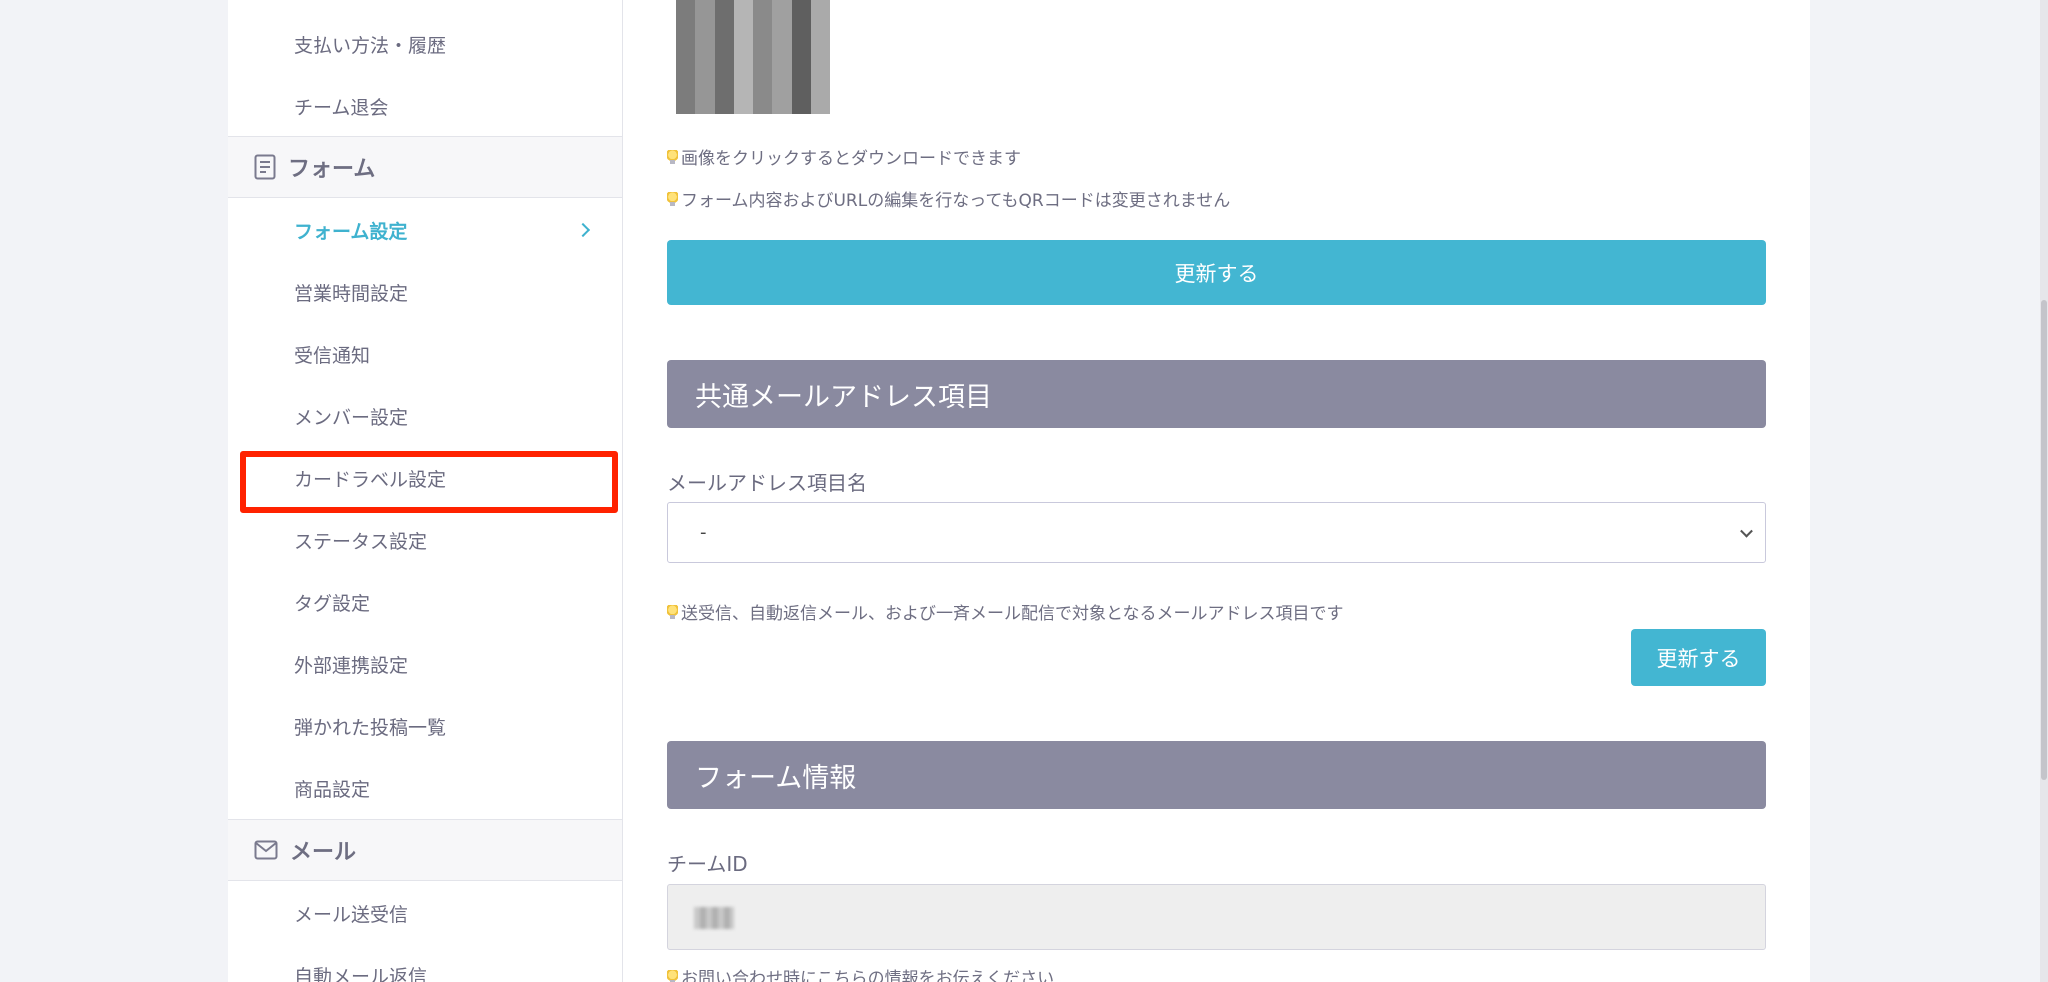 This screenshot has height=982, width=2048. Describe the element at coordinates (425, 416) in the screenshot. I see `sidebar-item-members: メンバー設定` at that location.